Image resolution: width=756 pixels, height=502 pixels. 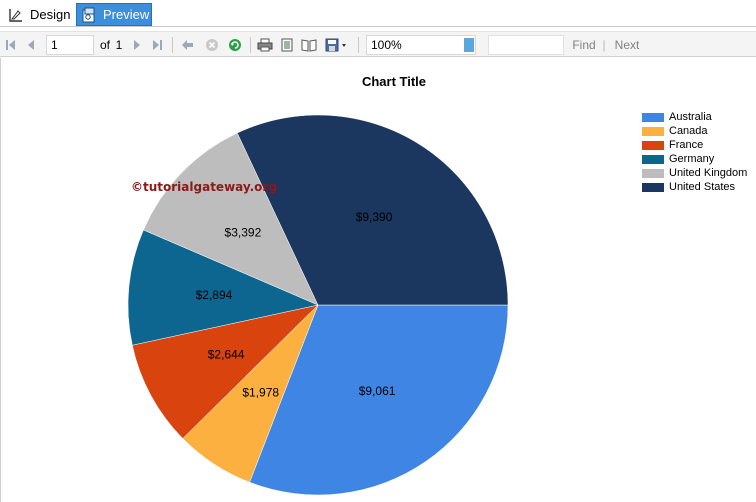 I want to click on data-label-canada: $1,978, so click(x=260, y=392).